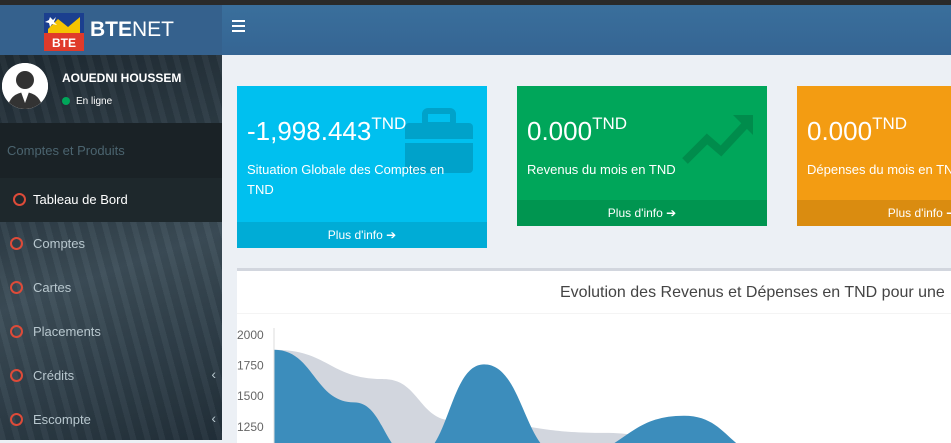  Describe the element at coordinates (66, 150) in the screenshot. I see `section-header-label: Comptes et Produits` at that location.